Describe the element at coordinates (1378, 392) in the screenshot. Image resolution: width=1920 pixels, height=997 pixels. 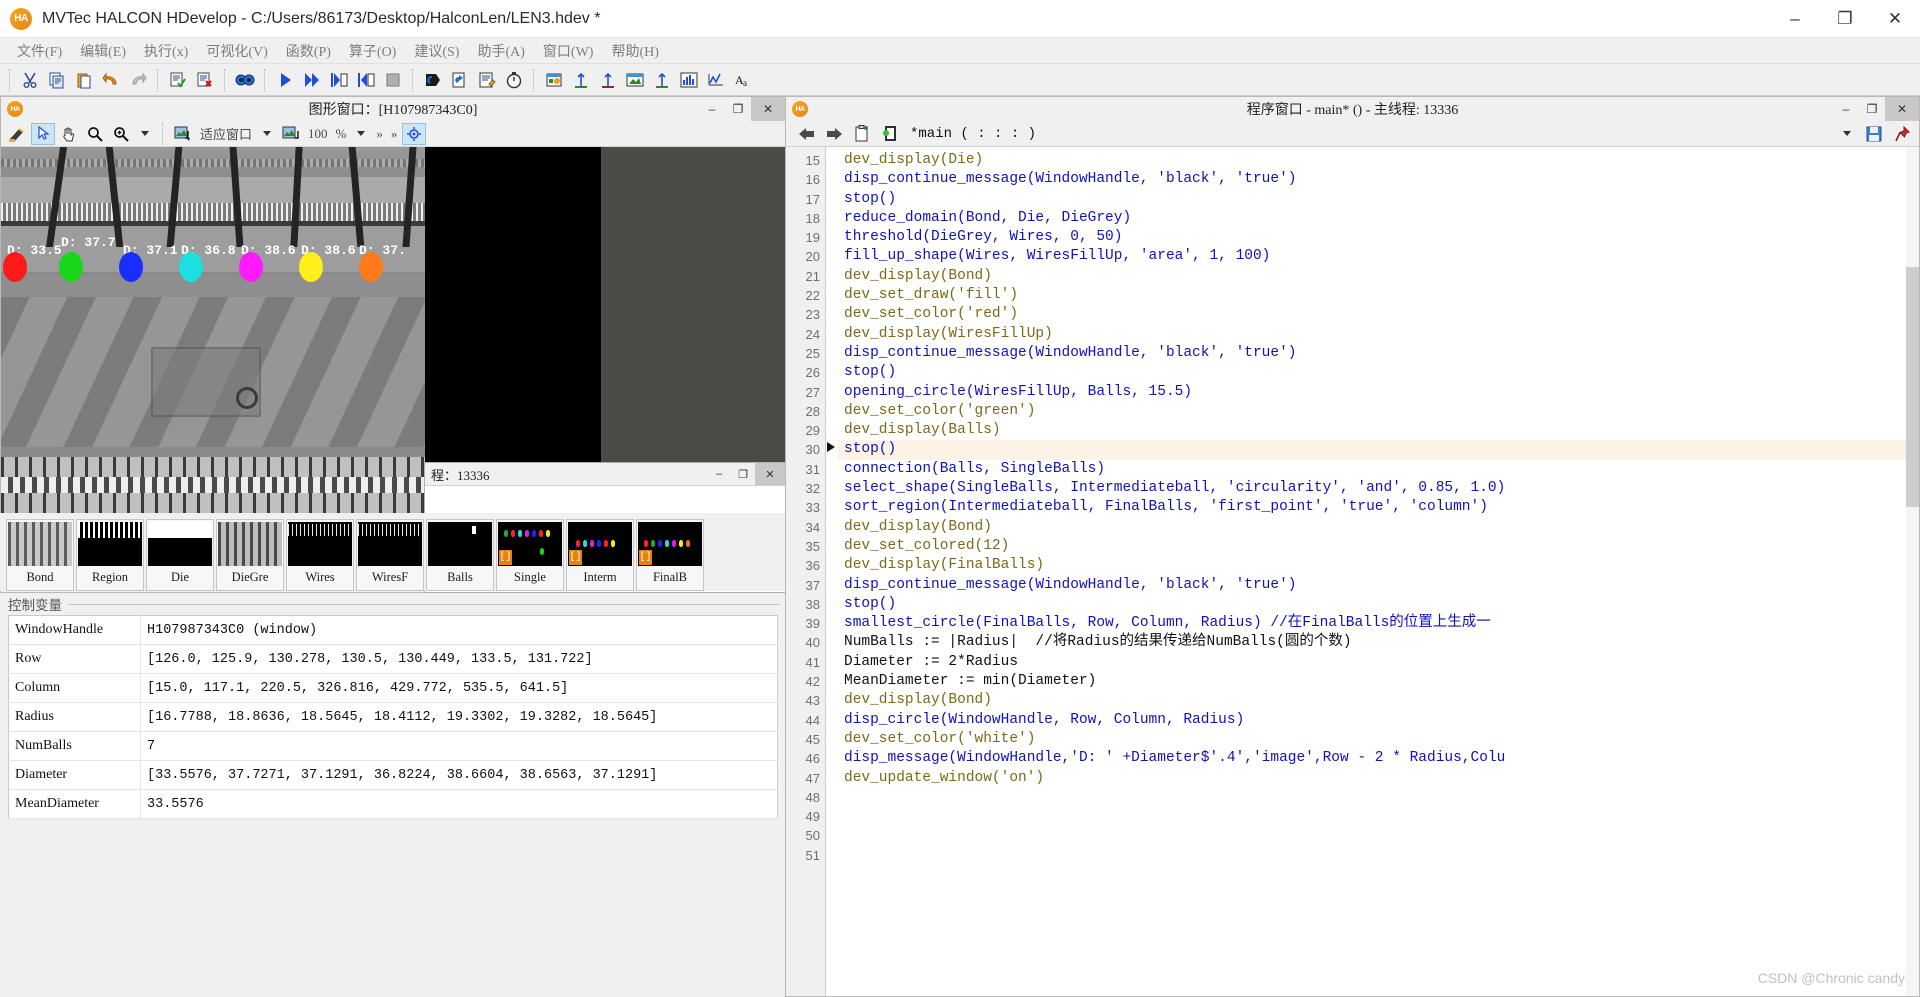
I see `code-line: opening_circle(WiresFillUp, Balls, 15.5)` at that location.